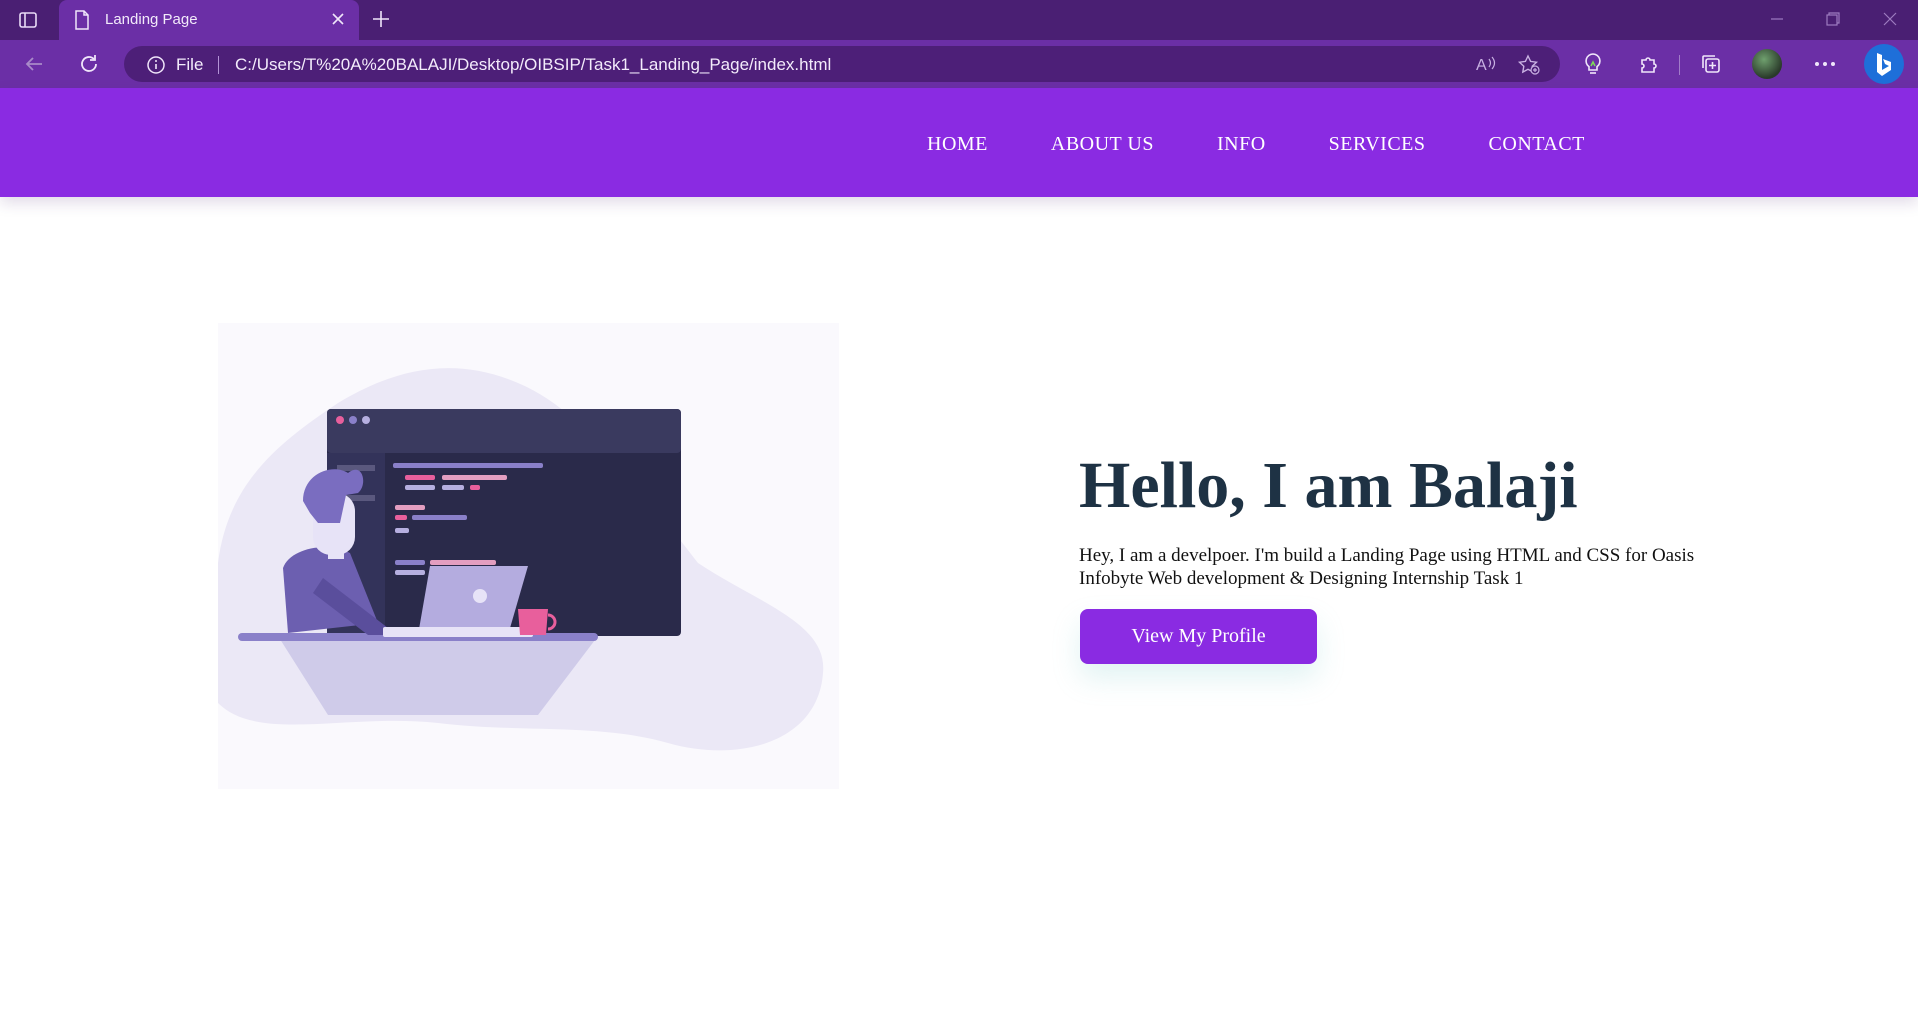 The height and width of the screenshot is (1020, 1918). I want to click on new-tab-icon, so click(381, 21).